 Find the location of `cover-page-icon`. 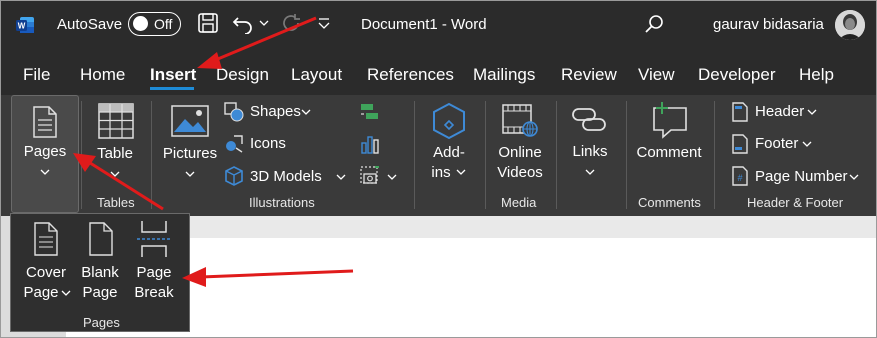

cover-page-icon is located at coordinates (46, 239).